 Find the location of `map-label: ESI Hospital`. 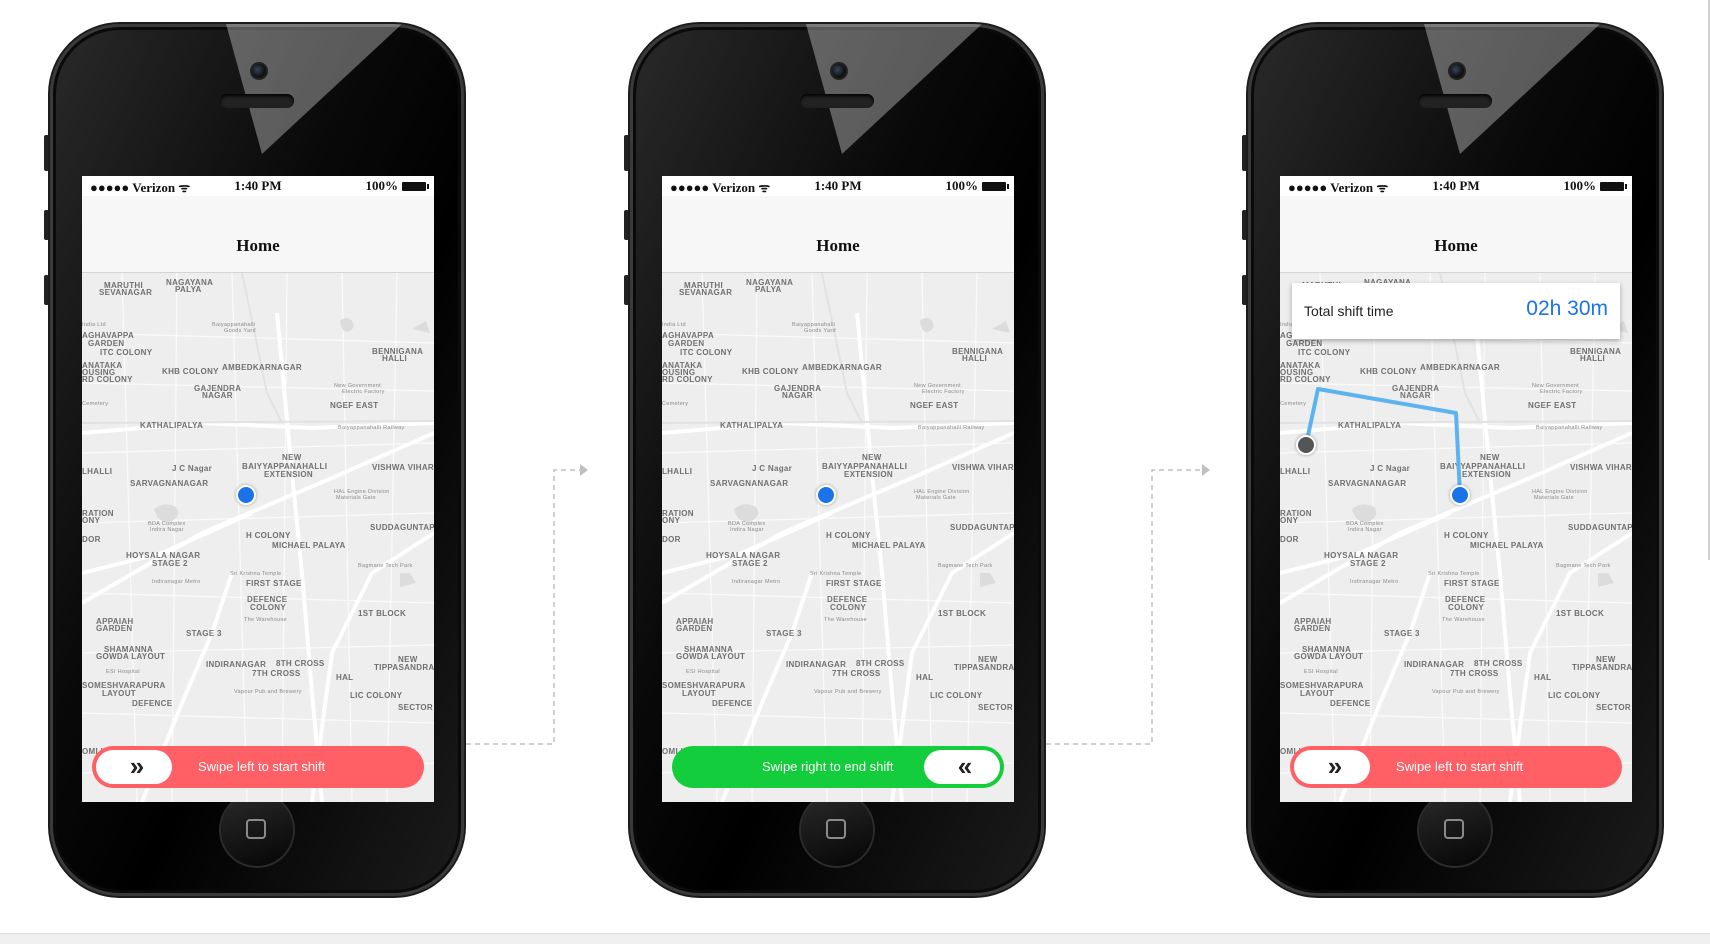

map-label: ESI Hospital is located at coordinates (123, 672).